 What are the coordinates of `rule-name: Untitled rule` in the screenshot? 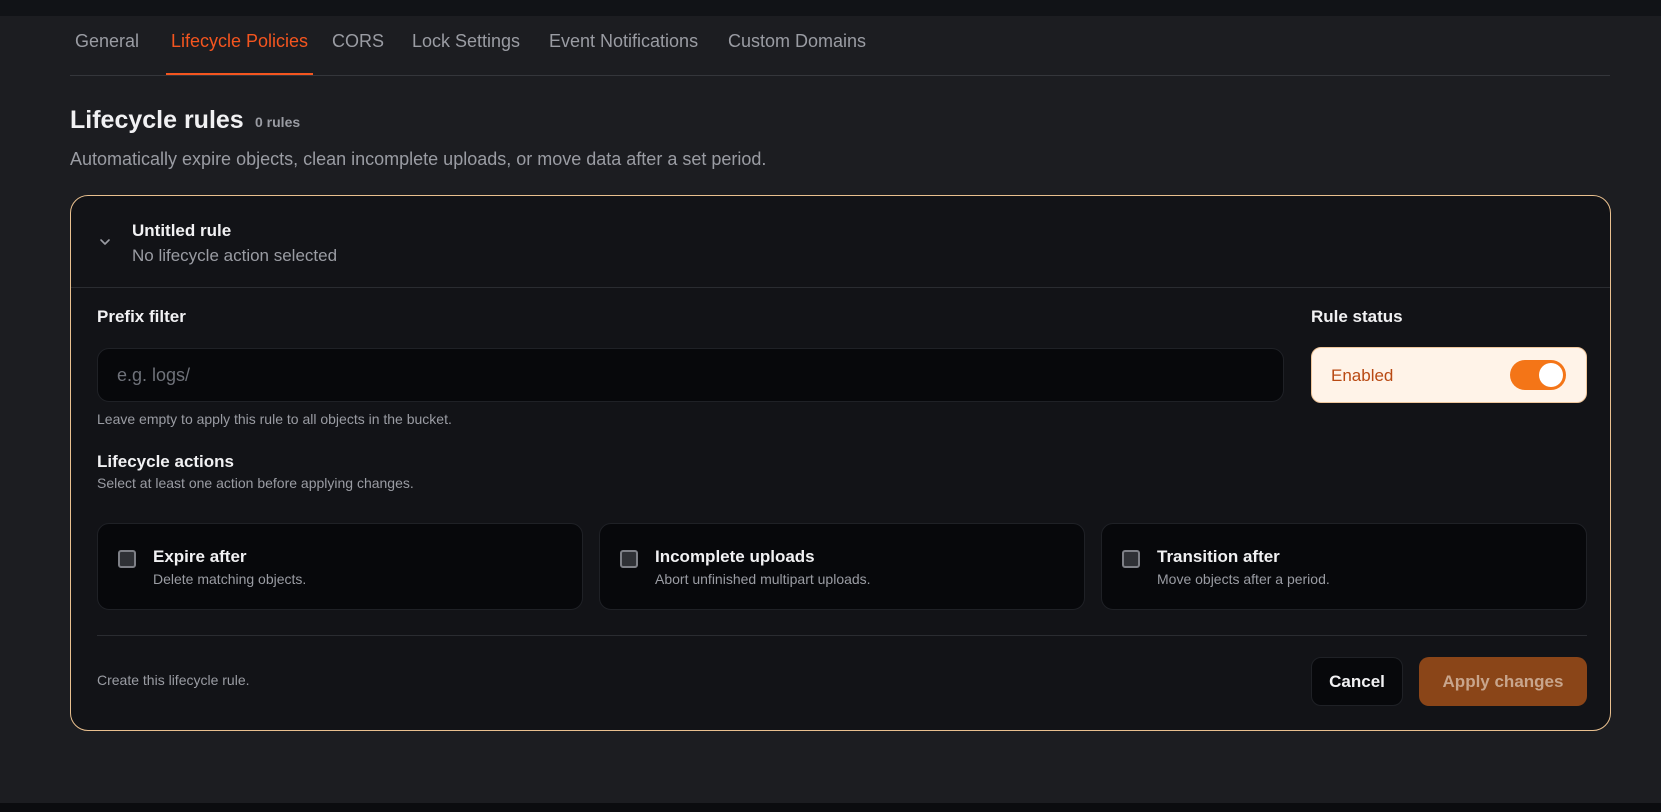 It's located at (182, 230).